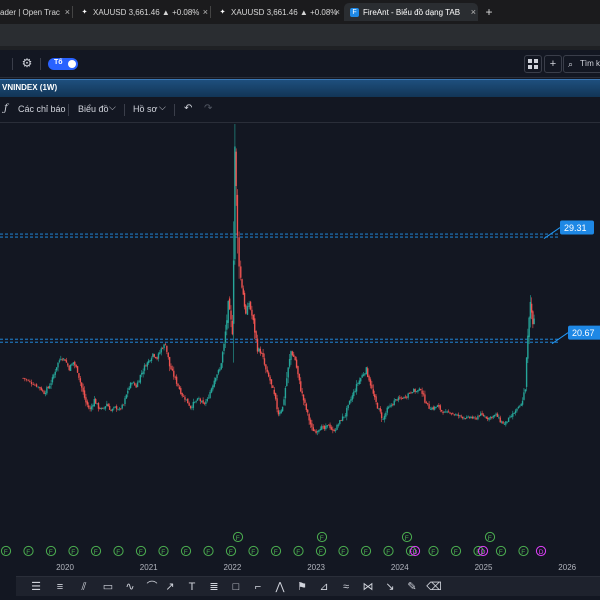 Image resolution: width=600 pixels, height=600 pixels. What do you see at coordinates (553, 64) in the screenshot?
I see `add-chart-button: +` at bounding box center [553, 64].